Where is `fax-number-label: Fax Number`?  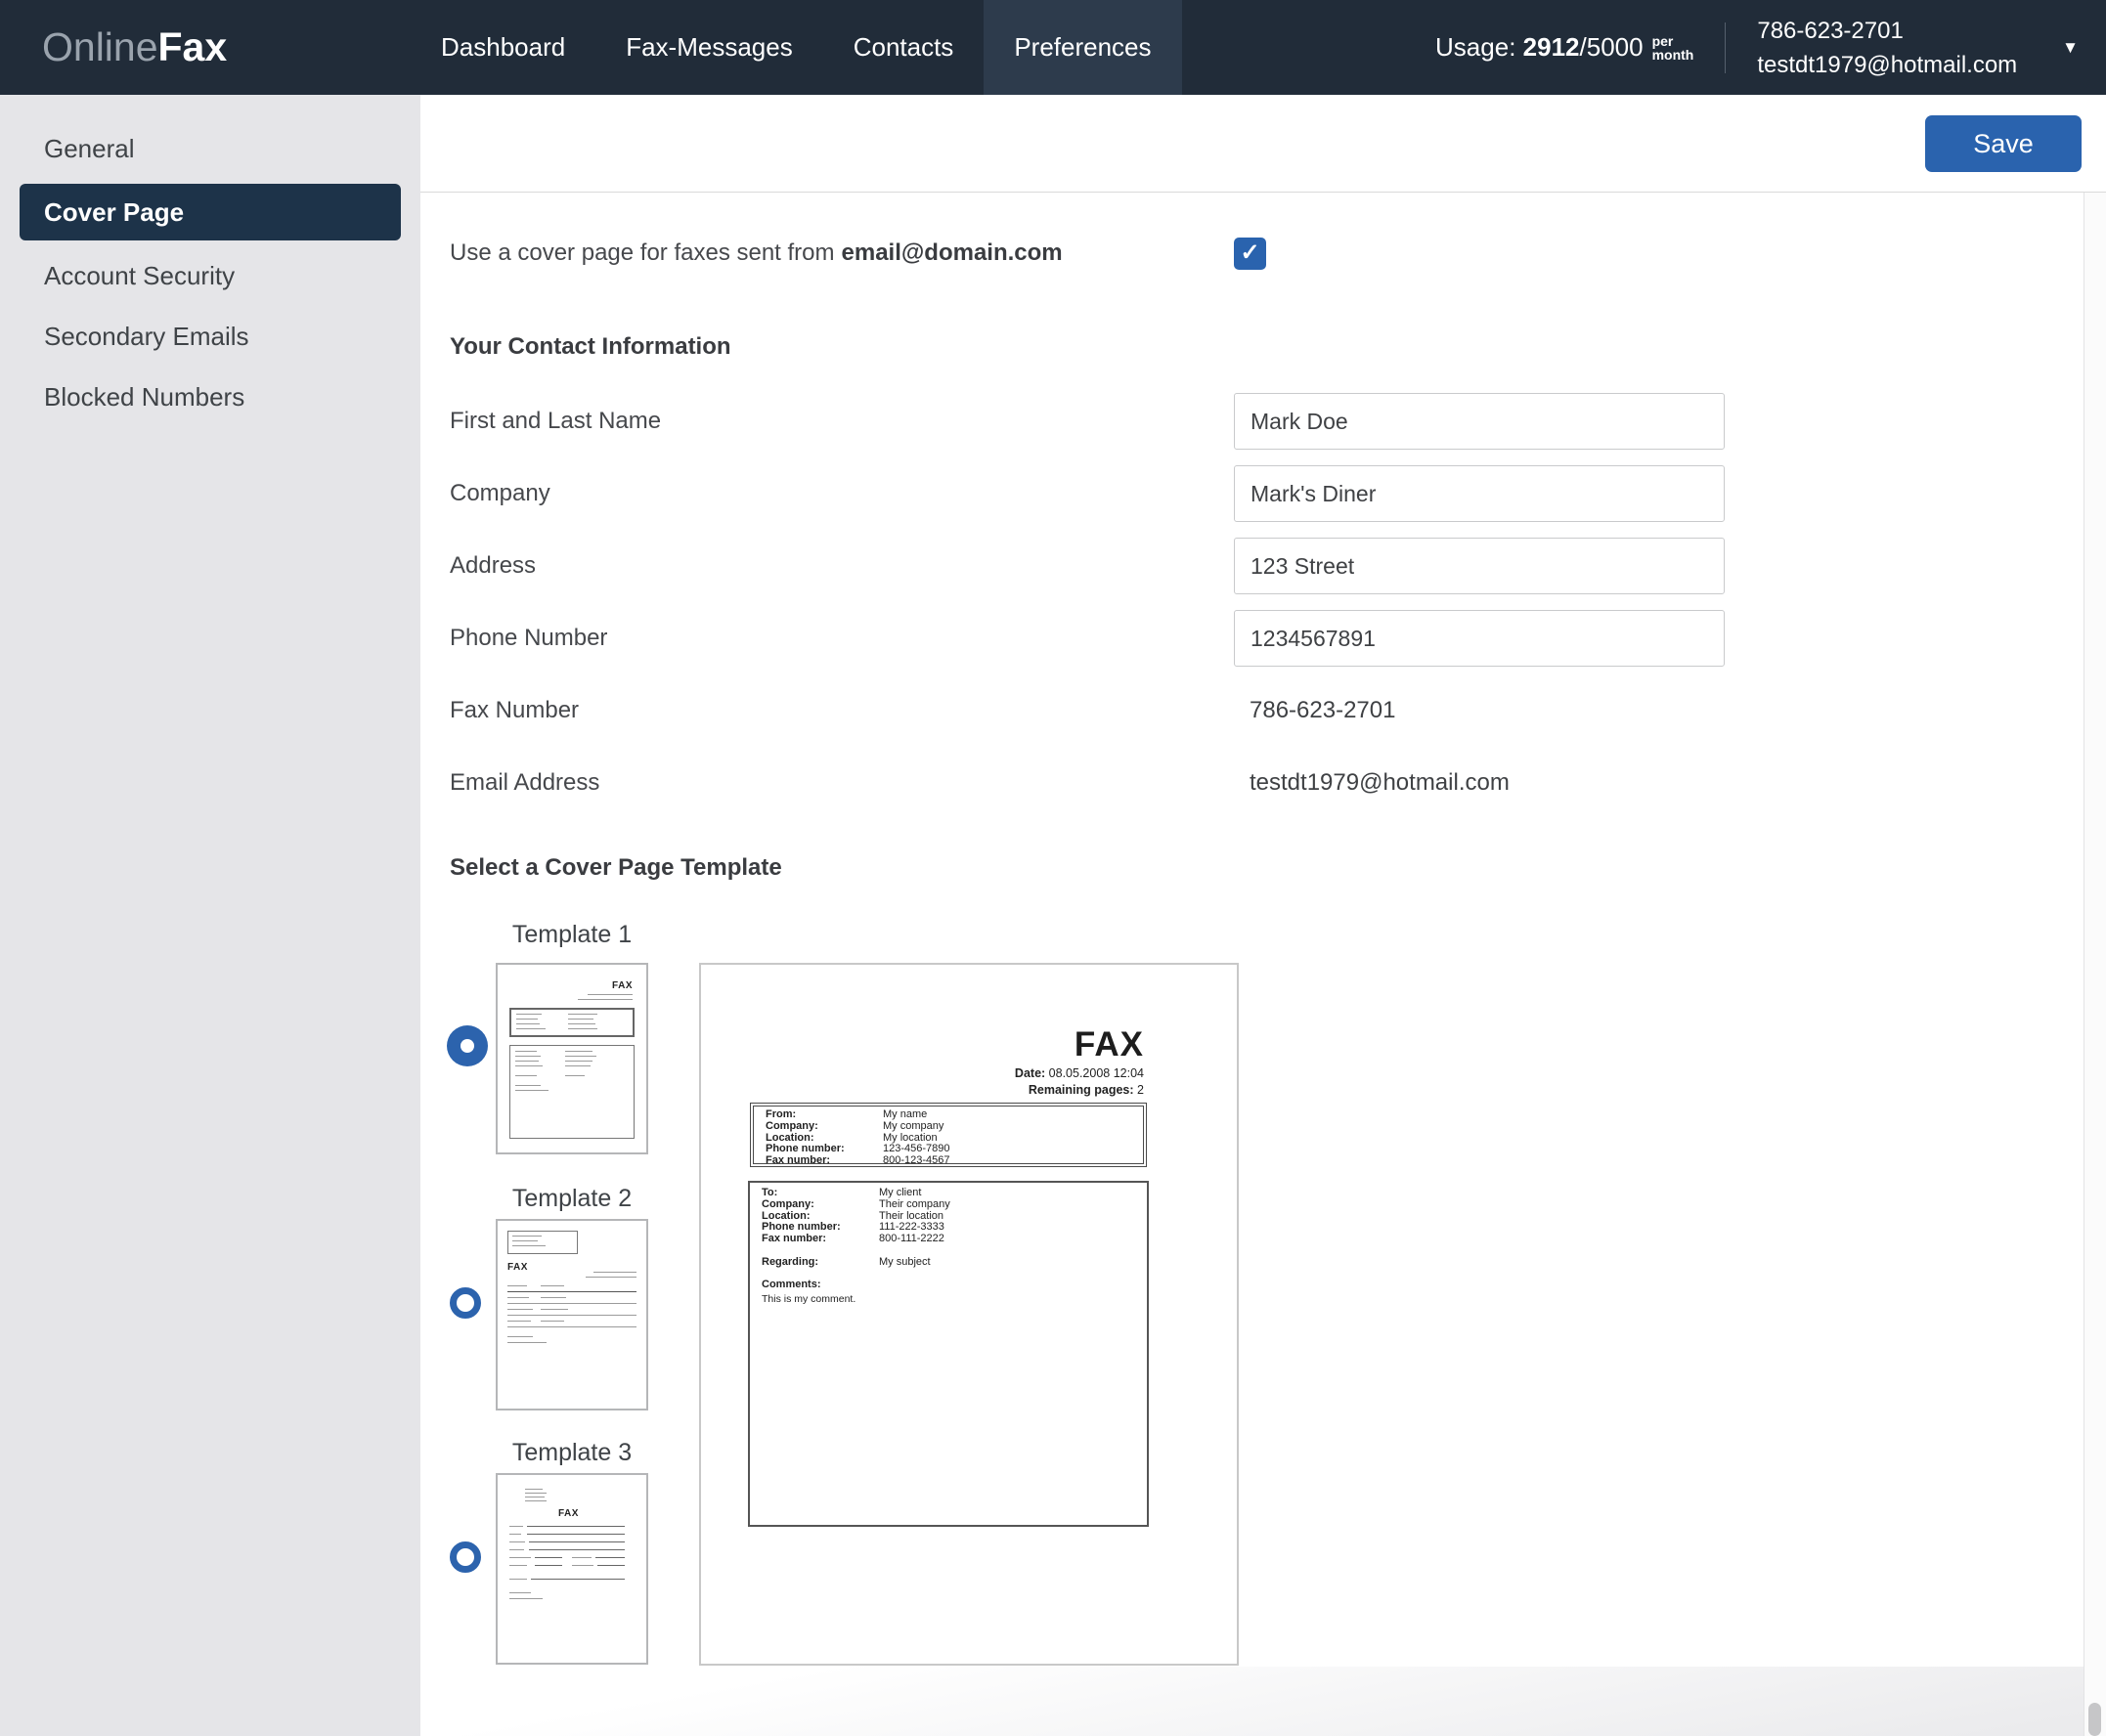
fax-number-label: Fax Number is located at coordinates (515, 710).